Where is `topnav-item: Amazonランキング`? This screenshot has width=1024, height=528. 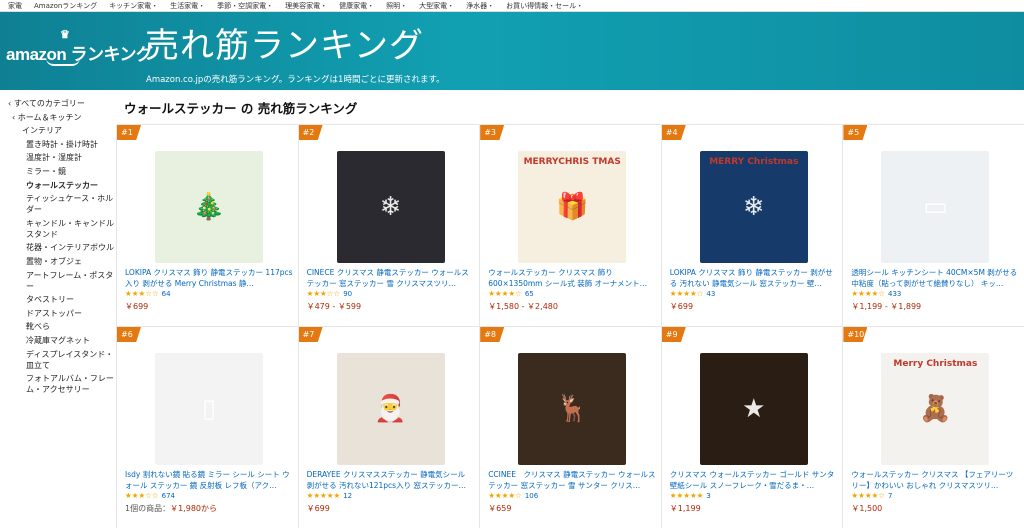 topnav-item: Amazonランキング is located at coordinates (65, 6).